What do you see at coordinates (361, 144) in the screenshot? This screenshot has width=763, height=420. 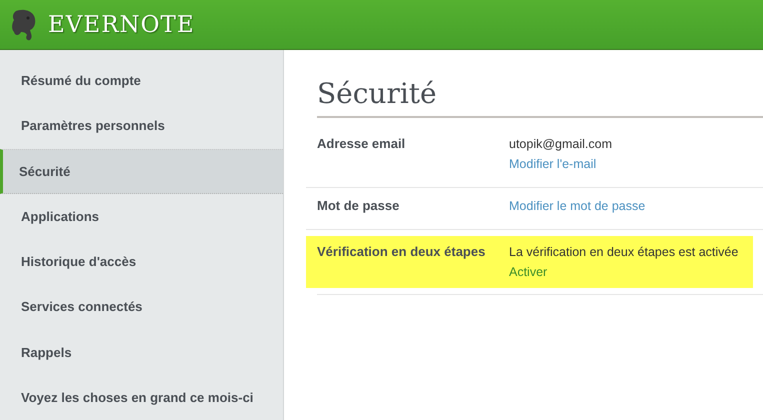 I see `setting-label: Adresse email` at bounding box center [361, 144].